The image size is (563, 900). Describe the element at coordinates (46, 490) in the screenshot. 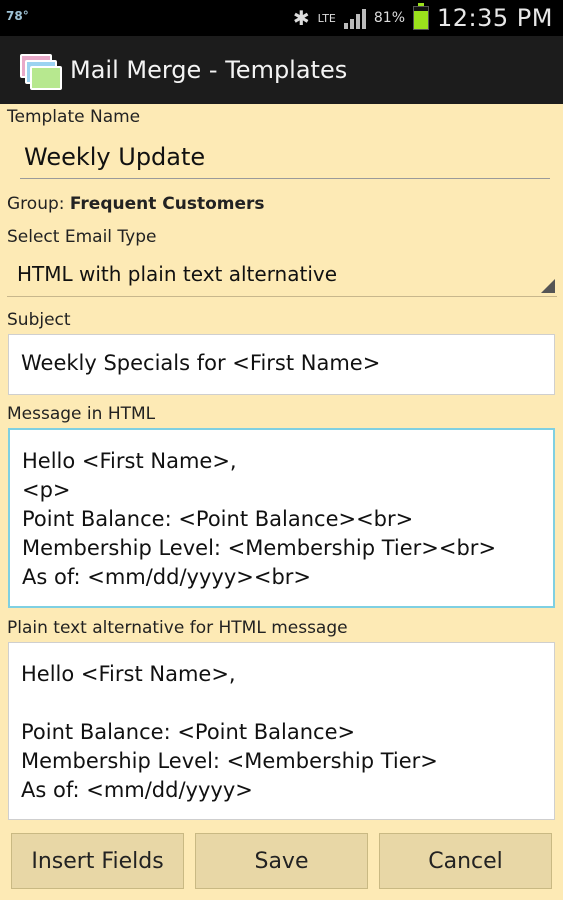

I see `html-line: <p>` at that location.